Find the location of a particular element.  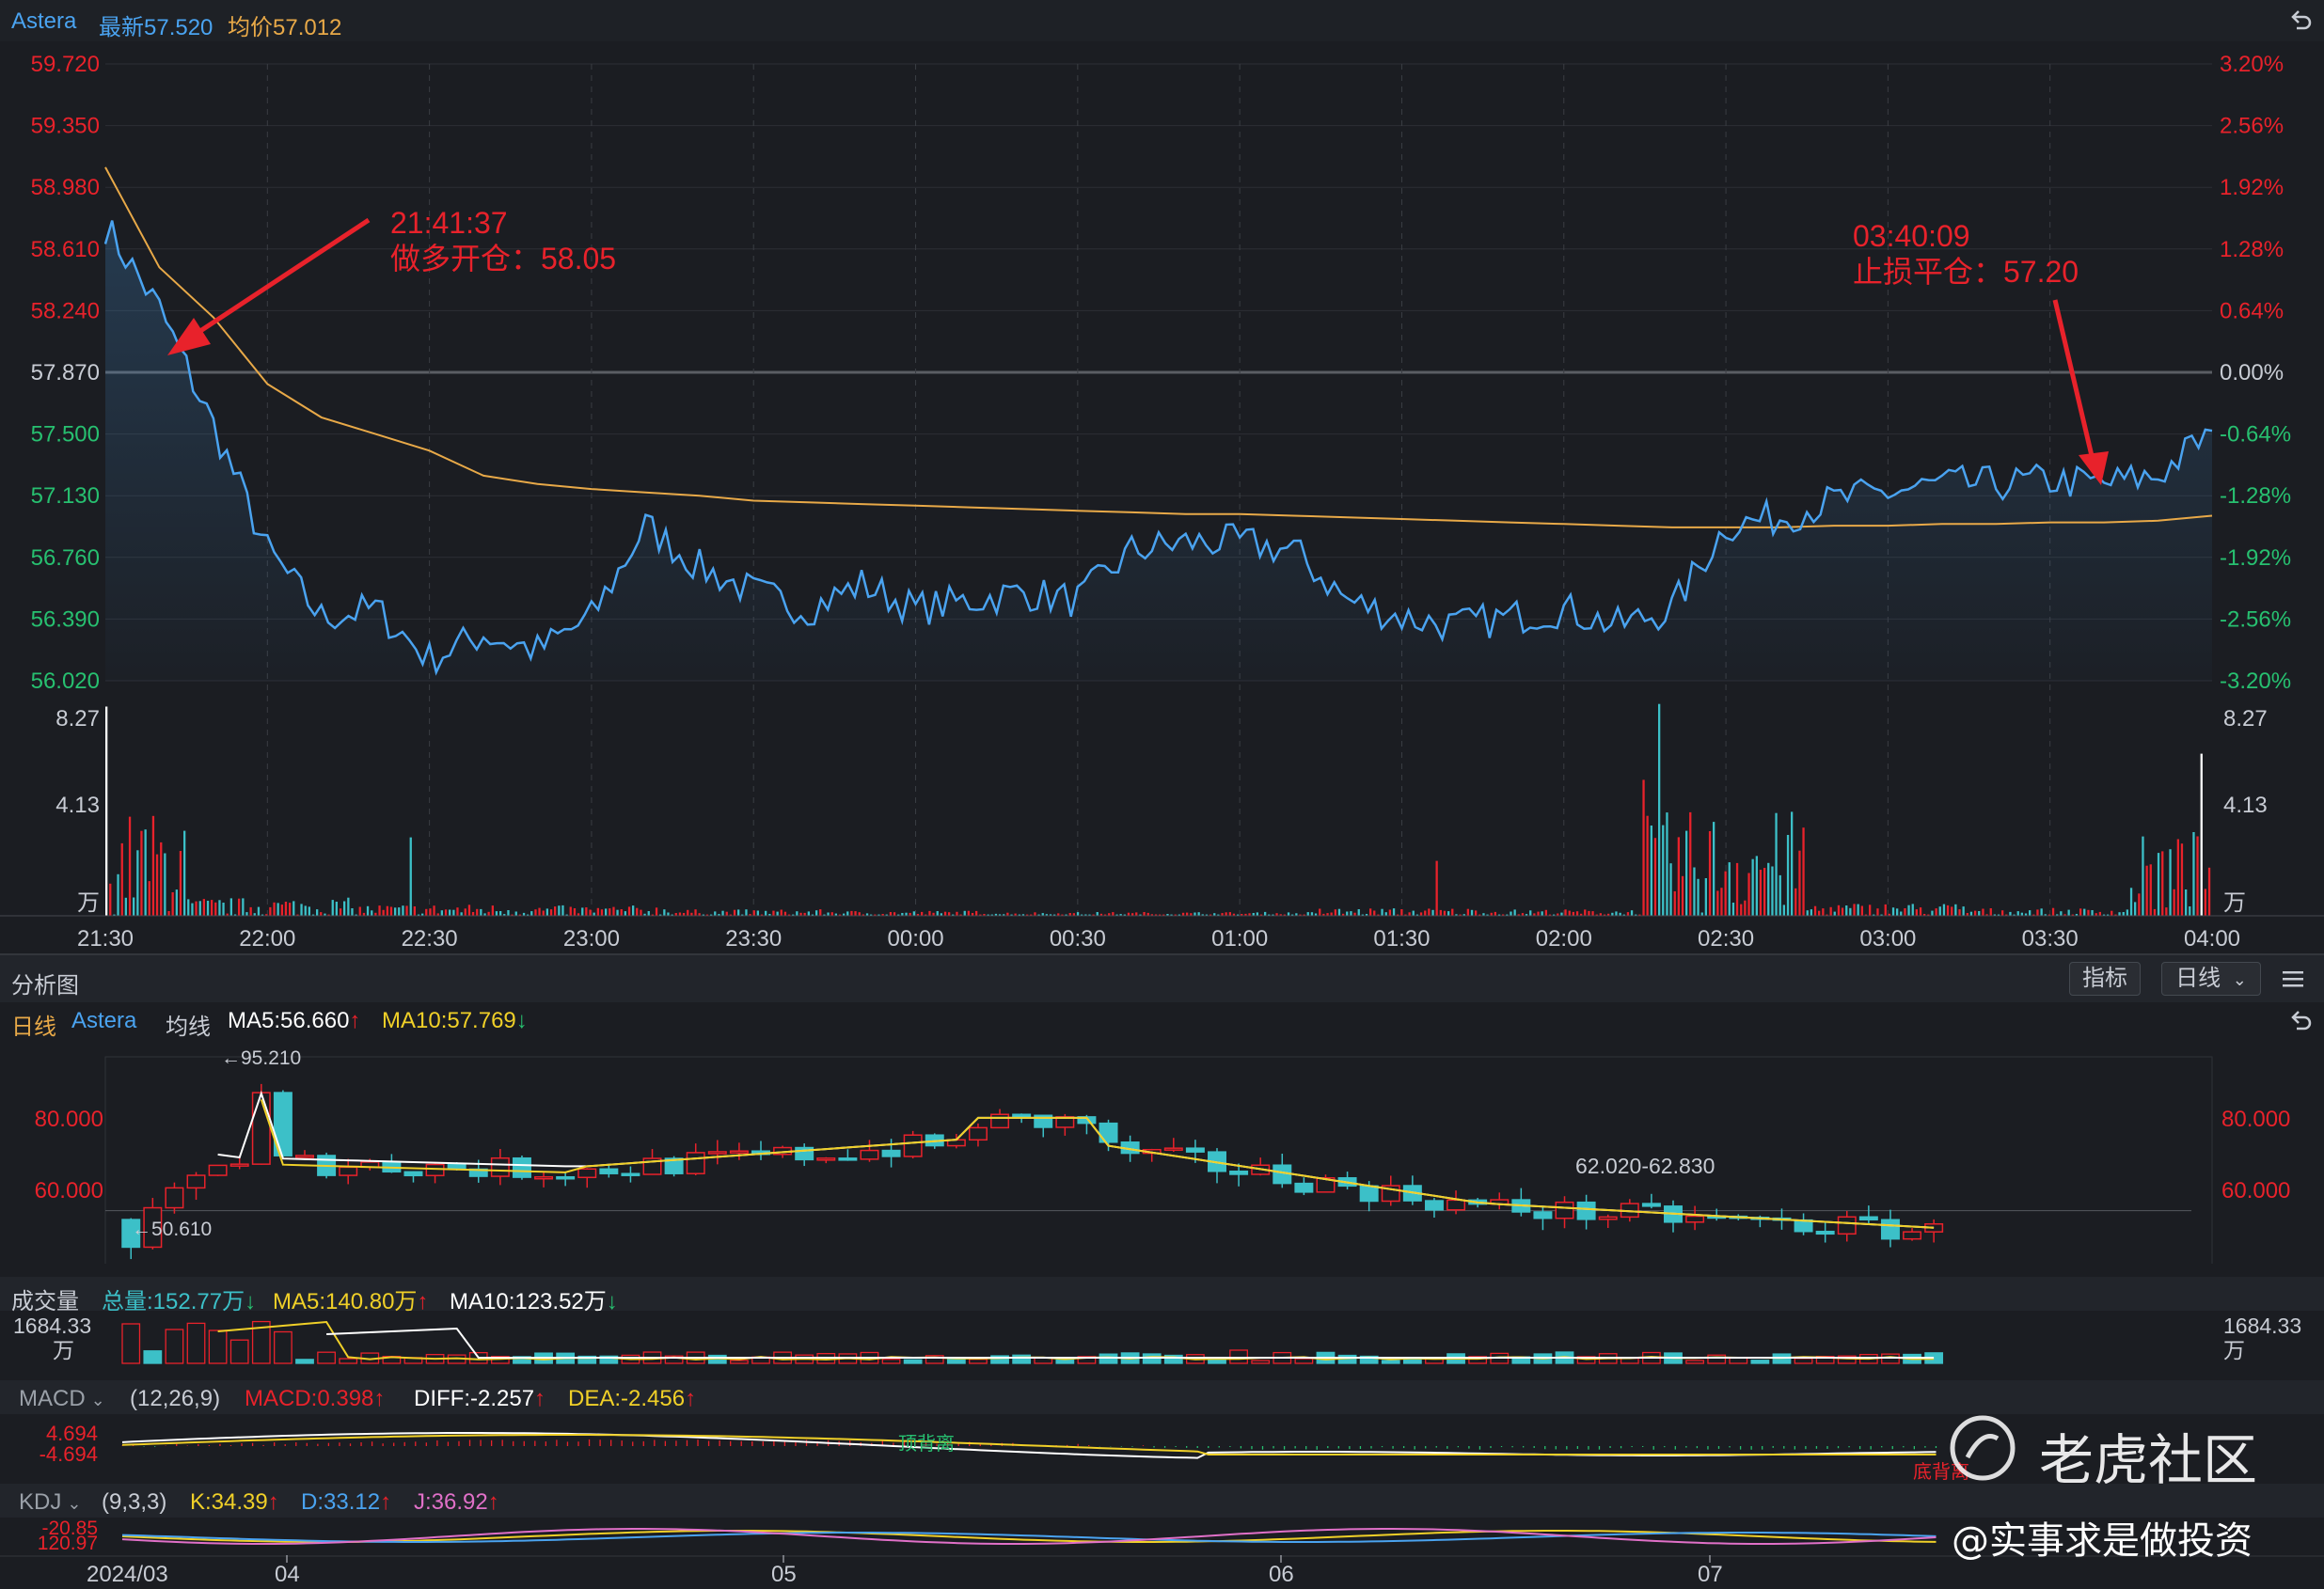

price-tick: 56.020 is located at coordinates (65, 681).